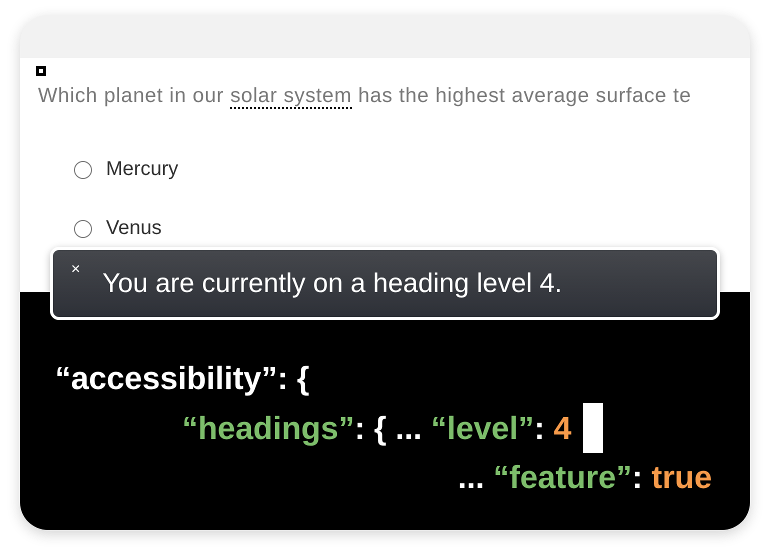 Image resolution: width=770 pixels, height=554 pixels. I want to click on tooltip-message: You are currently on a heading level 4., so click(332, 283).